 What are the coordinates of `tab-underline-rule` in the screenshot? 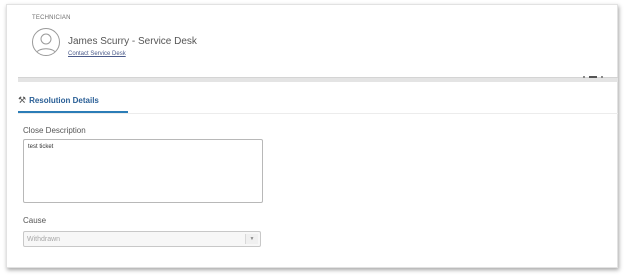 It's located at (318, 113).